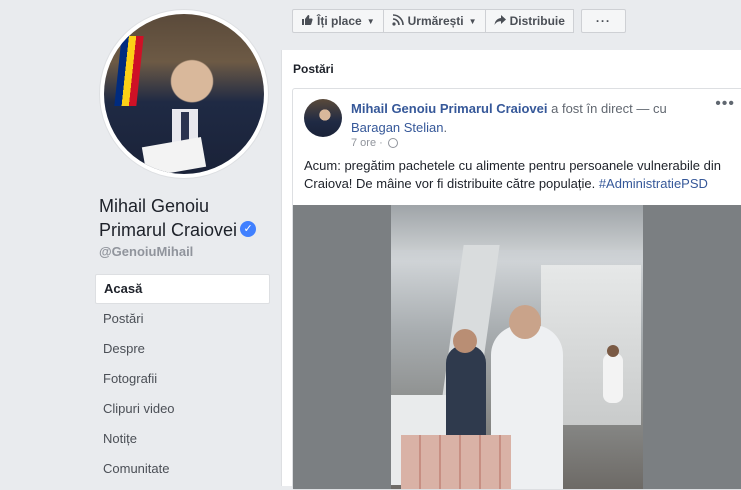  I want to click on video-person-2-head, so click(465, 341).